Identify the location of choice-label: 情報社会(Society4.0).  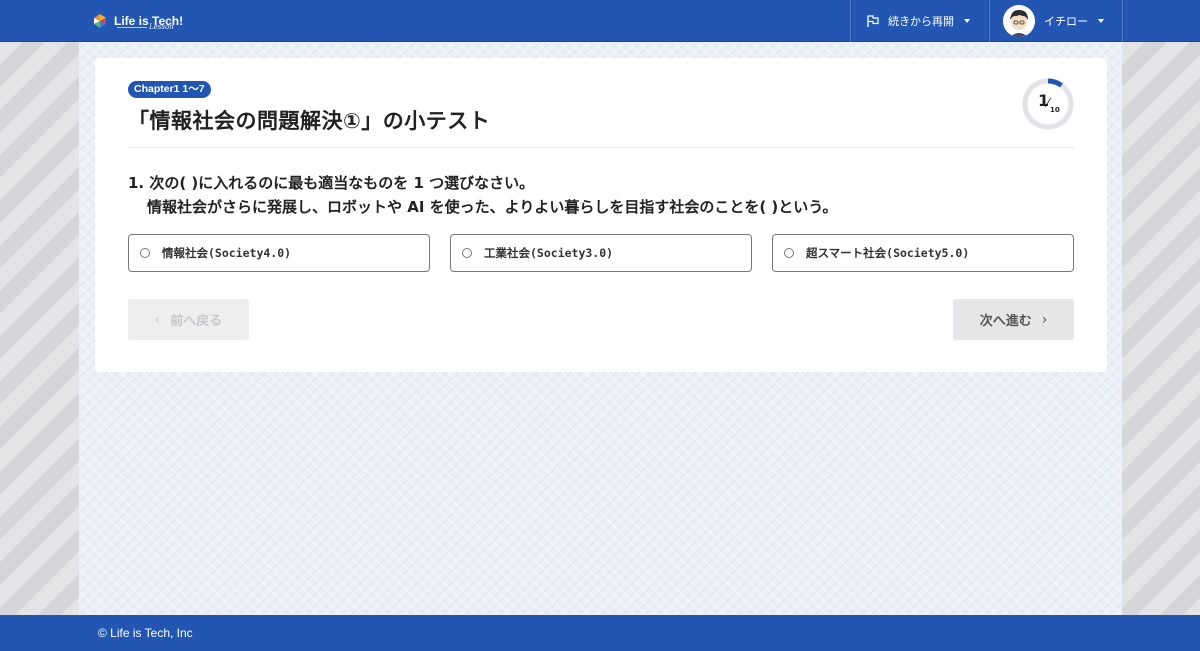
(227, 253).